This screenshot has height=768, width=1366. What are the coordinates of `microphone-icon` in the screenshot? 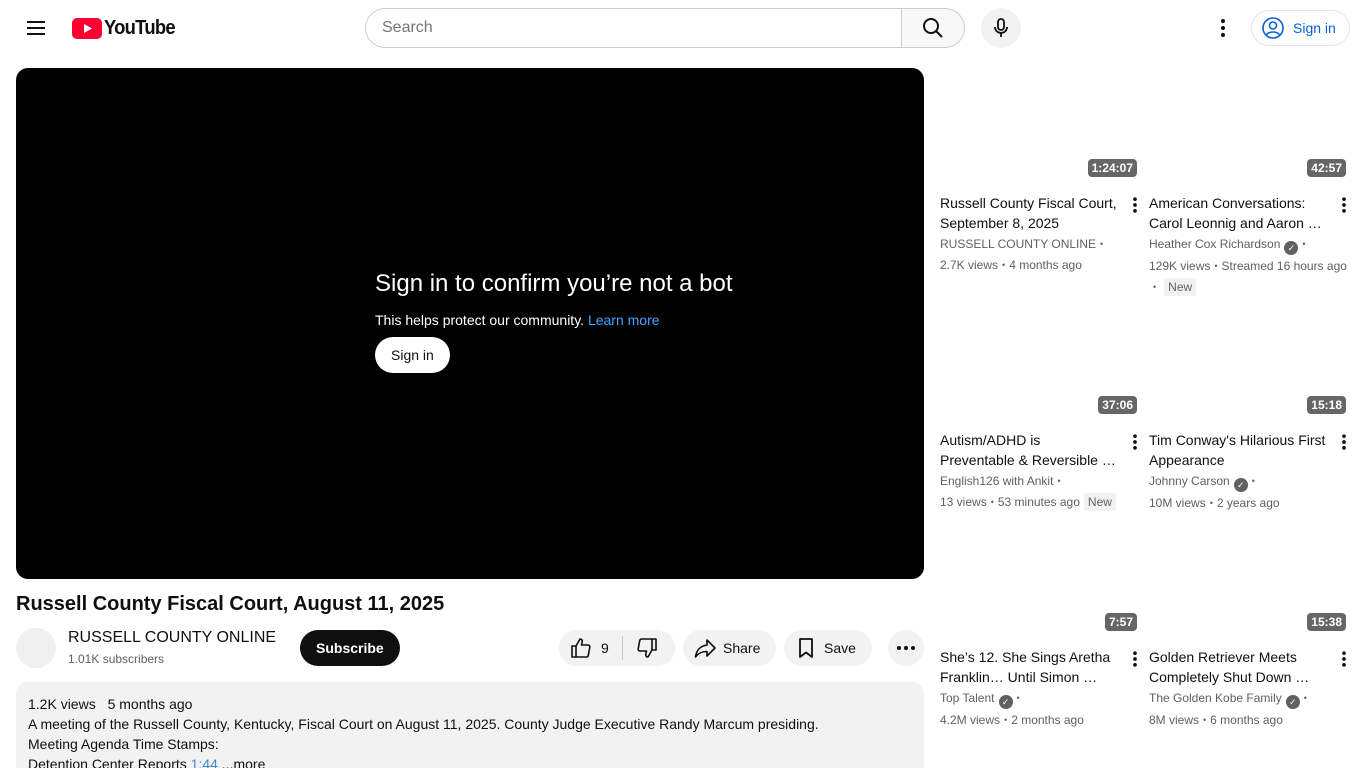 It's located at (1001, 27).